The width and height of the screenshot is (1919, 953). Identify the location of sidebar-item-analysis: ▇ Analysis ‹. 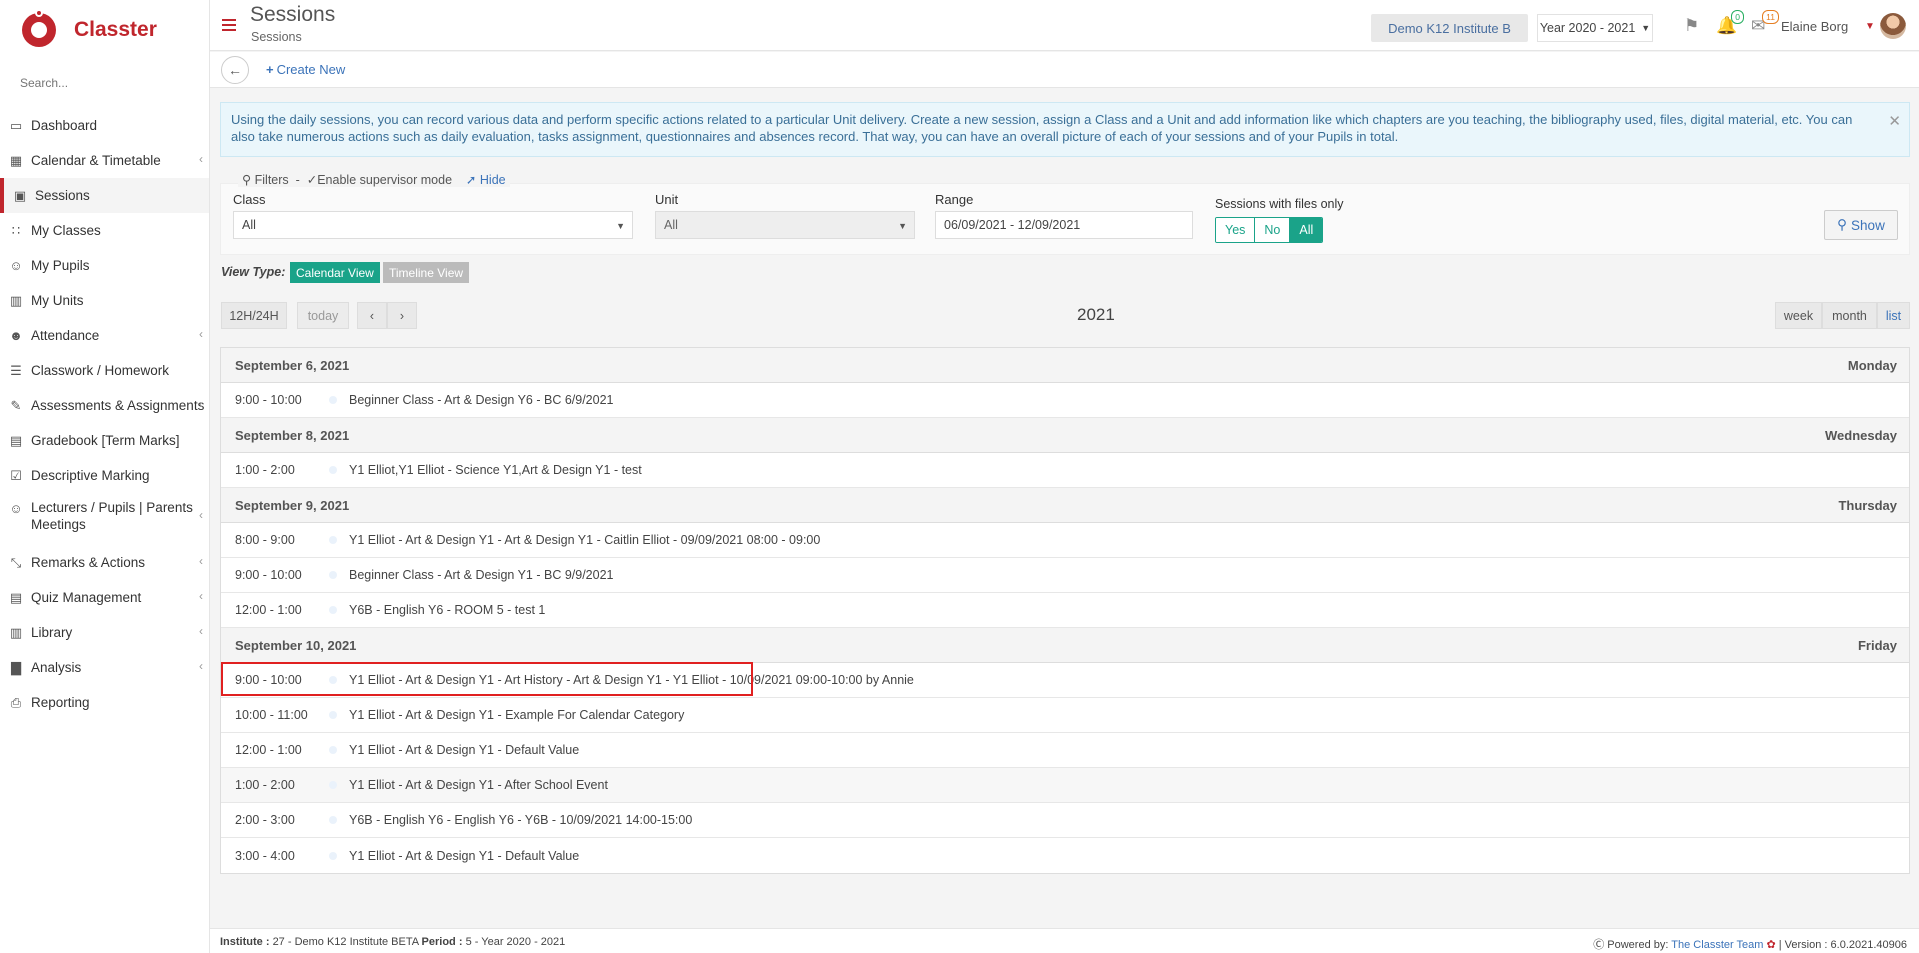
(104, 667).